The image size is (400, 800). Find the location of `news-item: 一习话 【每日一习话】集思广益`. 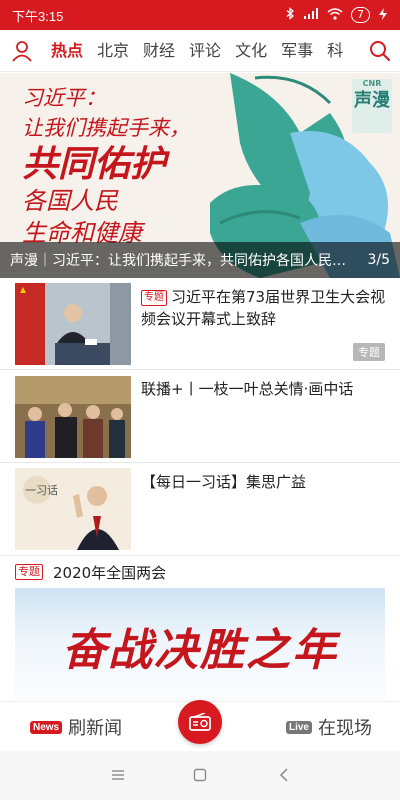

news-item: 一习话 【每日一习话】集思广益 is located at coordinates (200, 509).